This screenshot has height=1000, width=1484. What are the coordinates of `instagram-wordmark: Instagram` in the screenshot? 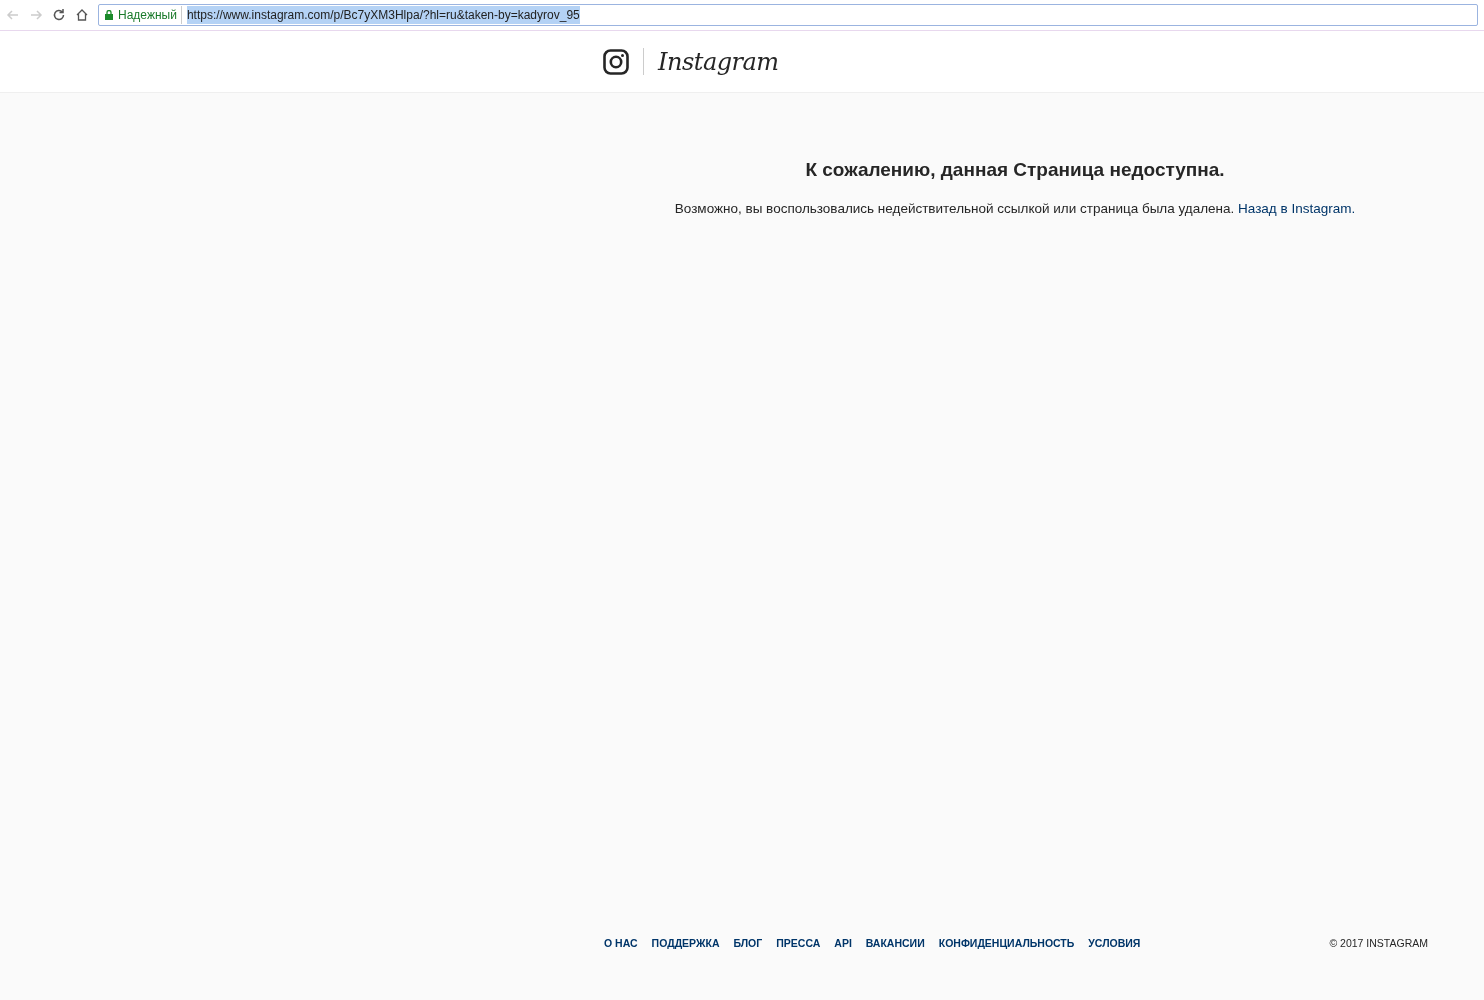 It's located at (718, 61).